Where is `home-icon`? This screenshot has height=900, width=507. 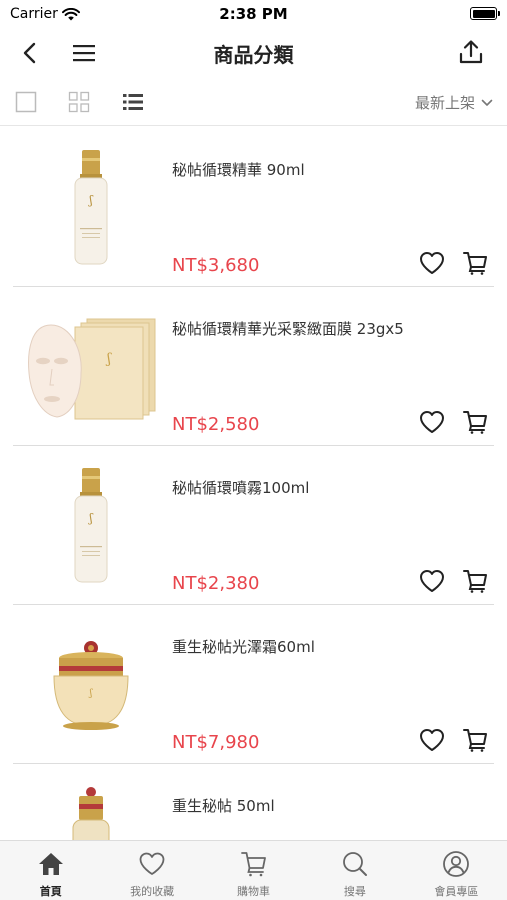 home-icon is located at coordinates (51, 864).